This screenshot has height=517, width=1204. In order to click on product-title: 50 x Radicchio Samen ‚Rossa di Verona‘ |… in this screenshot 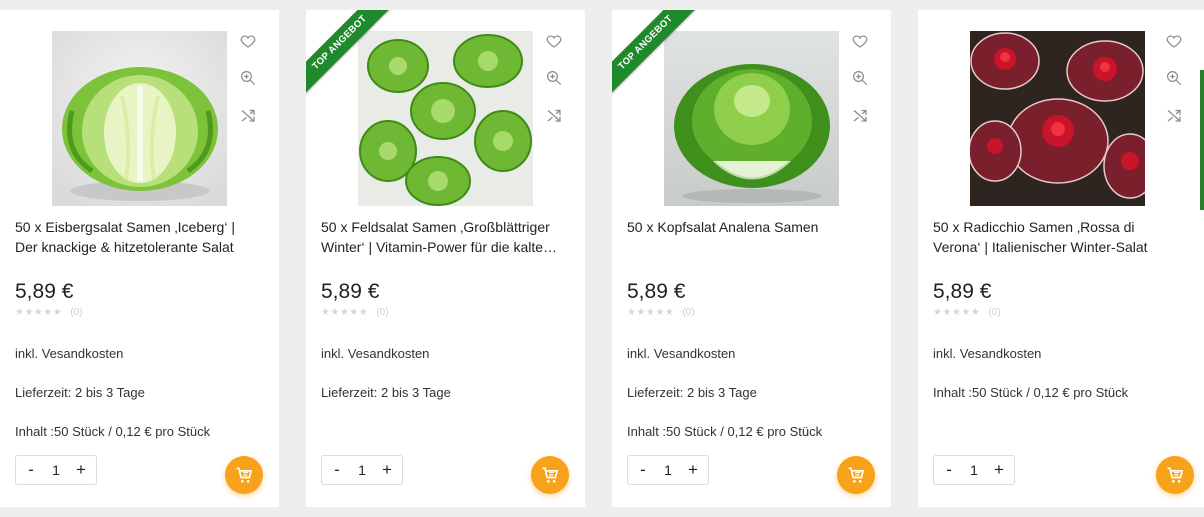, I will do `click(1053, 237)`.